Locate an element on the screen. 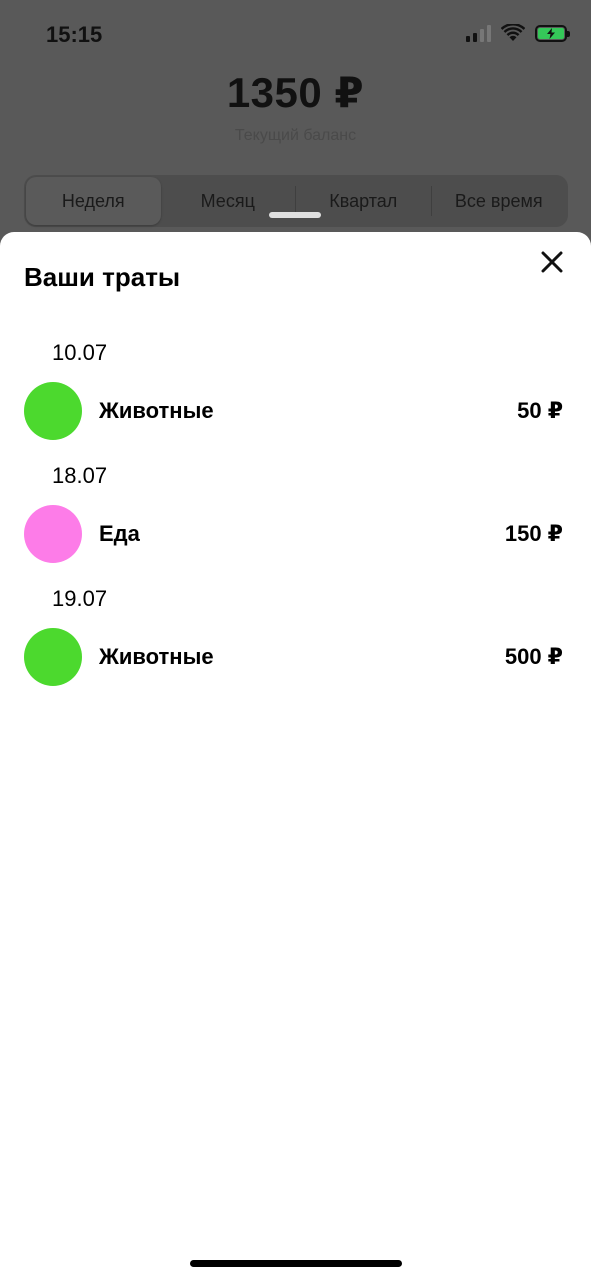 The image size is (591, 1280). expense-row: Еда 150 ₽ is located at coordinates (295, 534).